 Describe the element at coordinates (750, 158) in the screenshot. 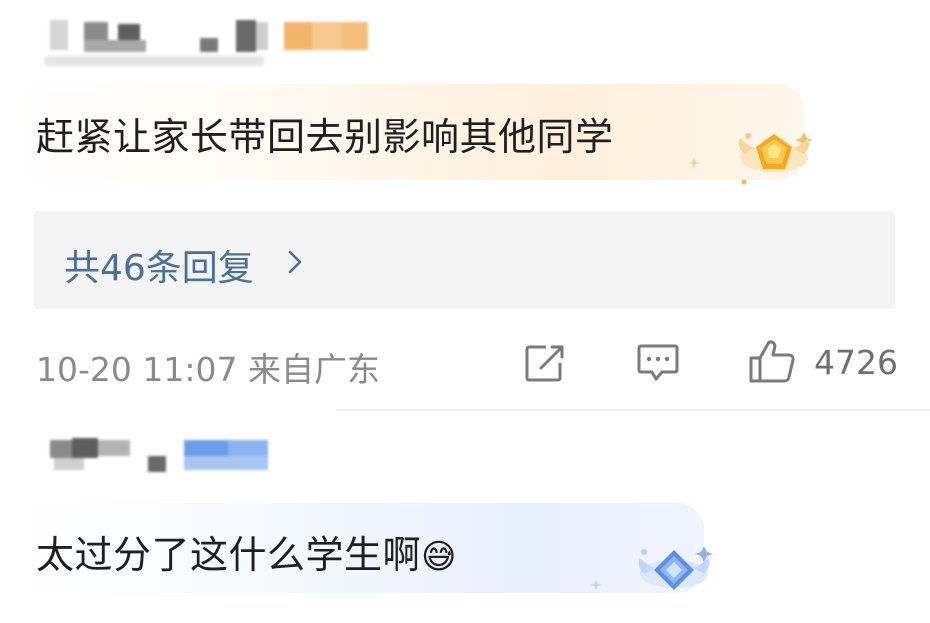

I see `gold-medal-icon` at that location.